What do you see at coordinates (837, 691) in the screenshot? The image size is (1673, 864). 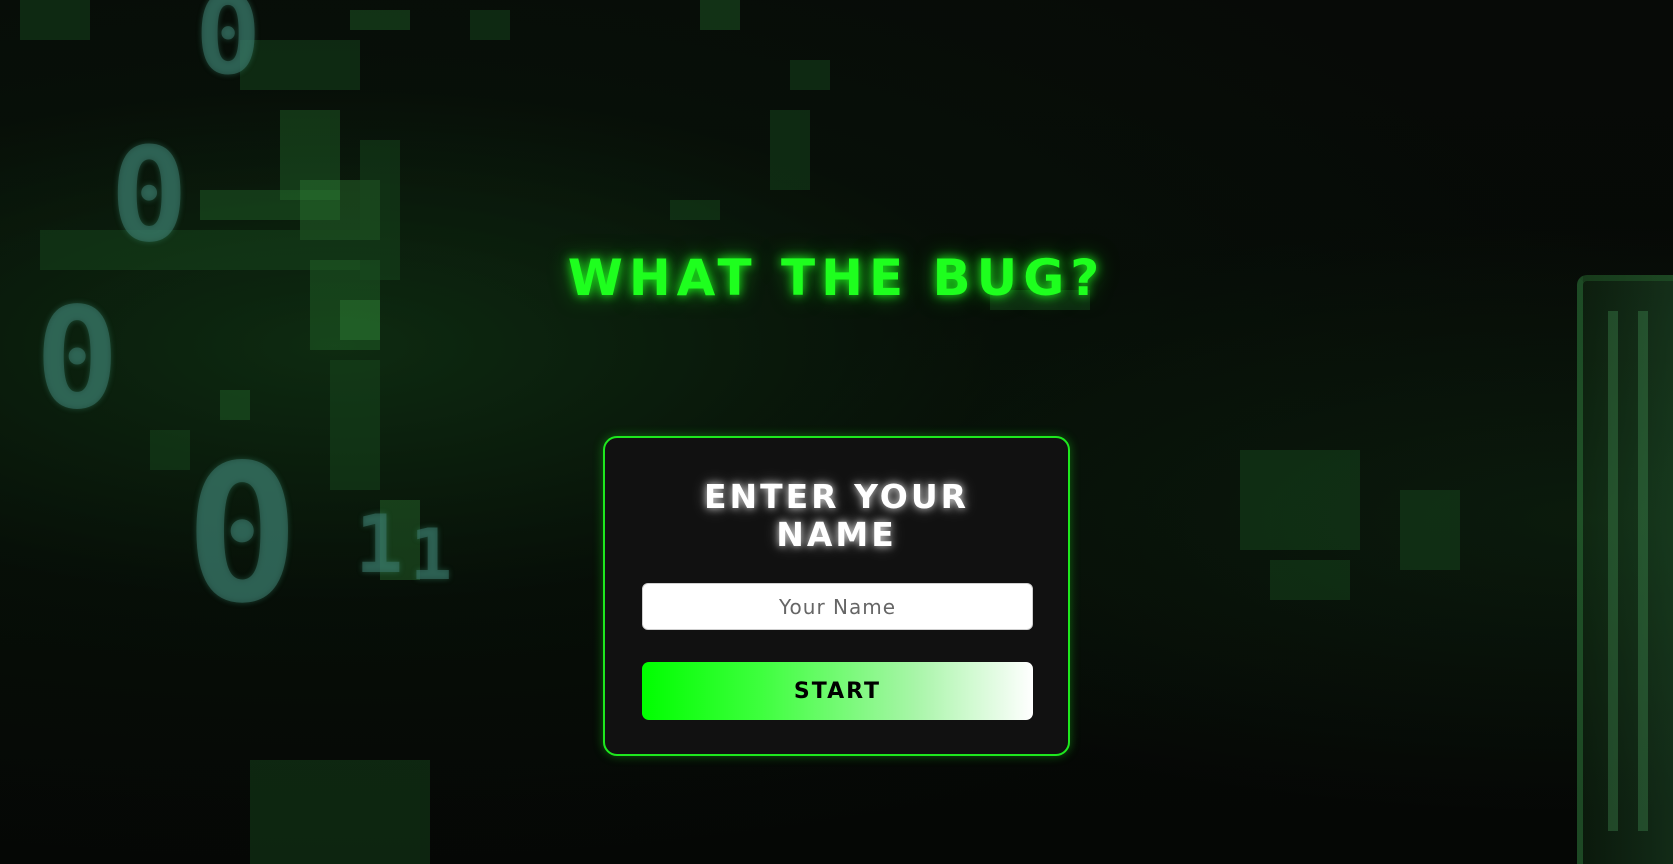 I see `start-button: START` at bounding box center [837, 691].